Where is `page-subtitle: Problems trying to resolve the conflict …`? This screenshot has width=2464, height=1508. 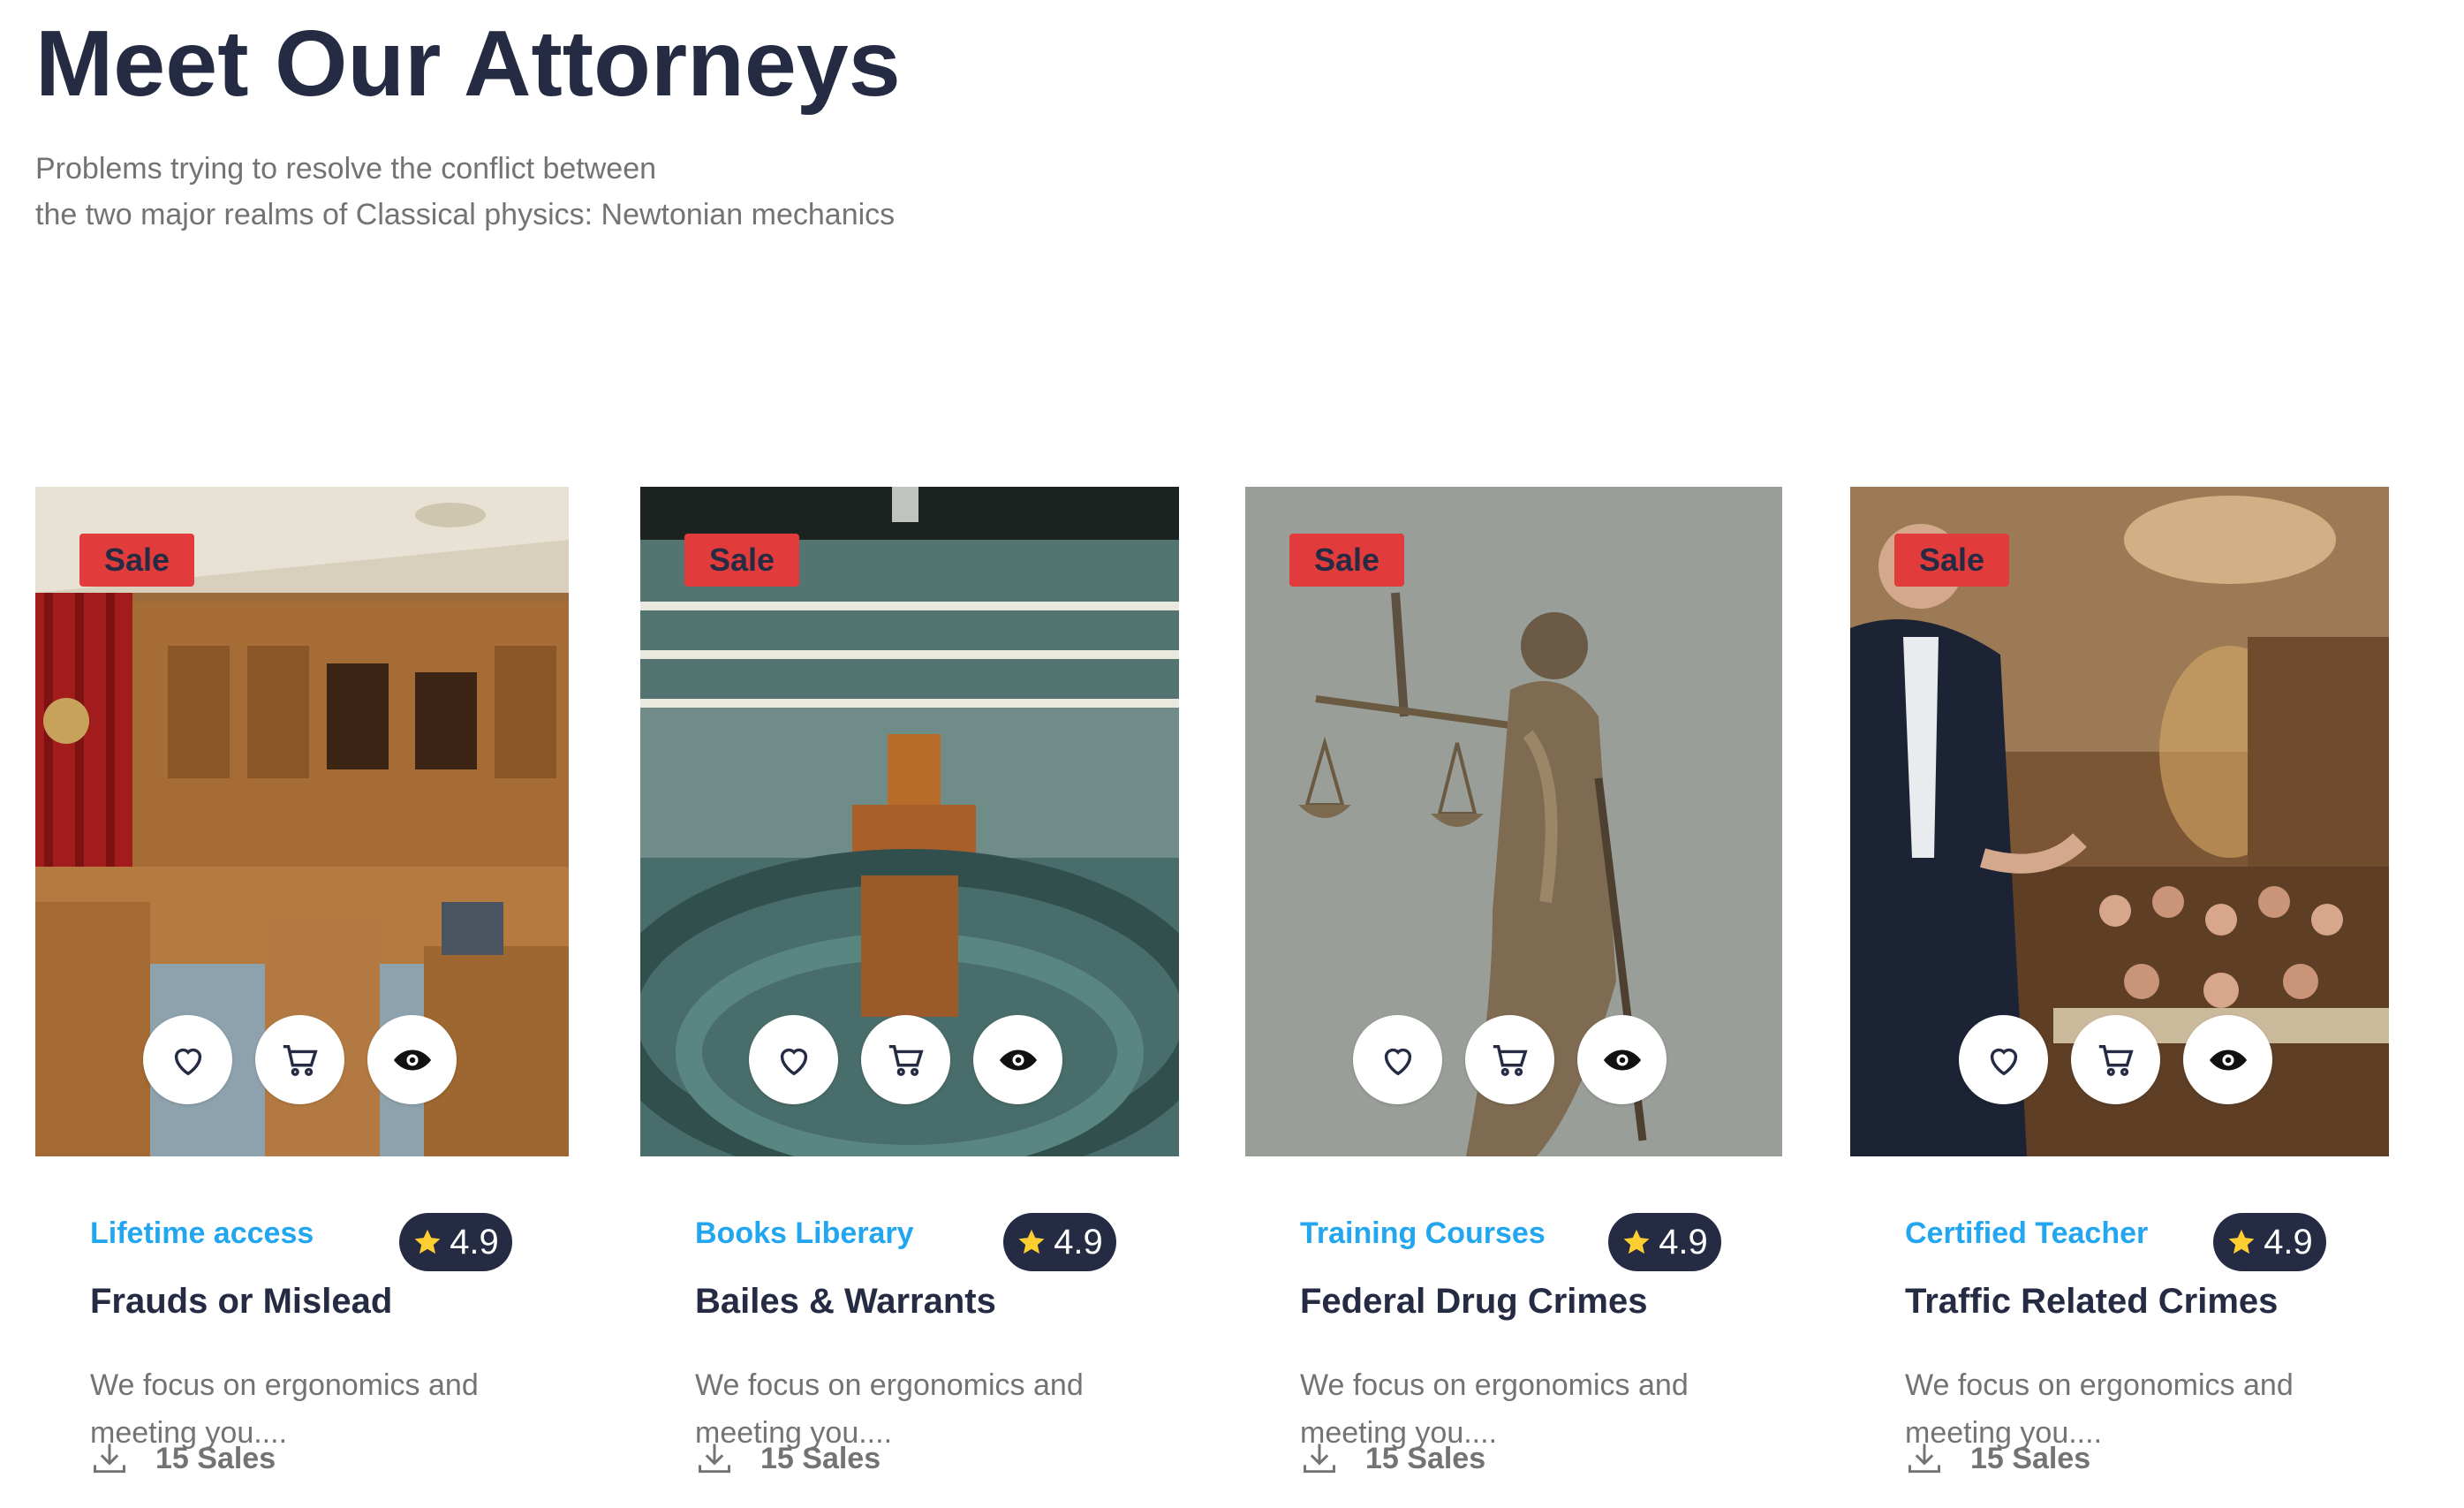 page-subtitle: Problems trying to resolve the conflict … is located at coordinates (565, 192).